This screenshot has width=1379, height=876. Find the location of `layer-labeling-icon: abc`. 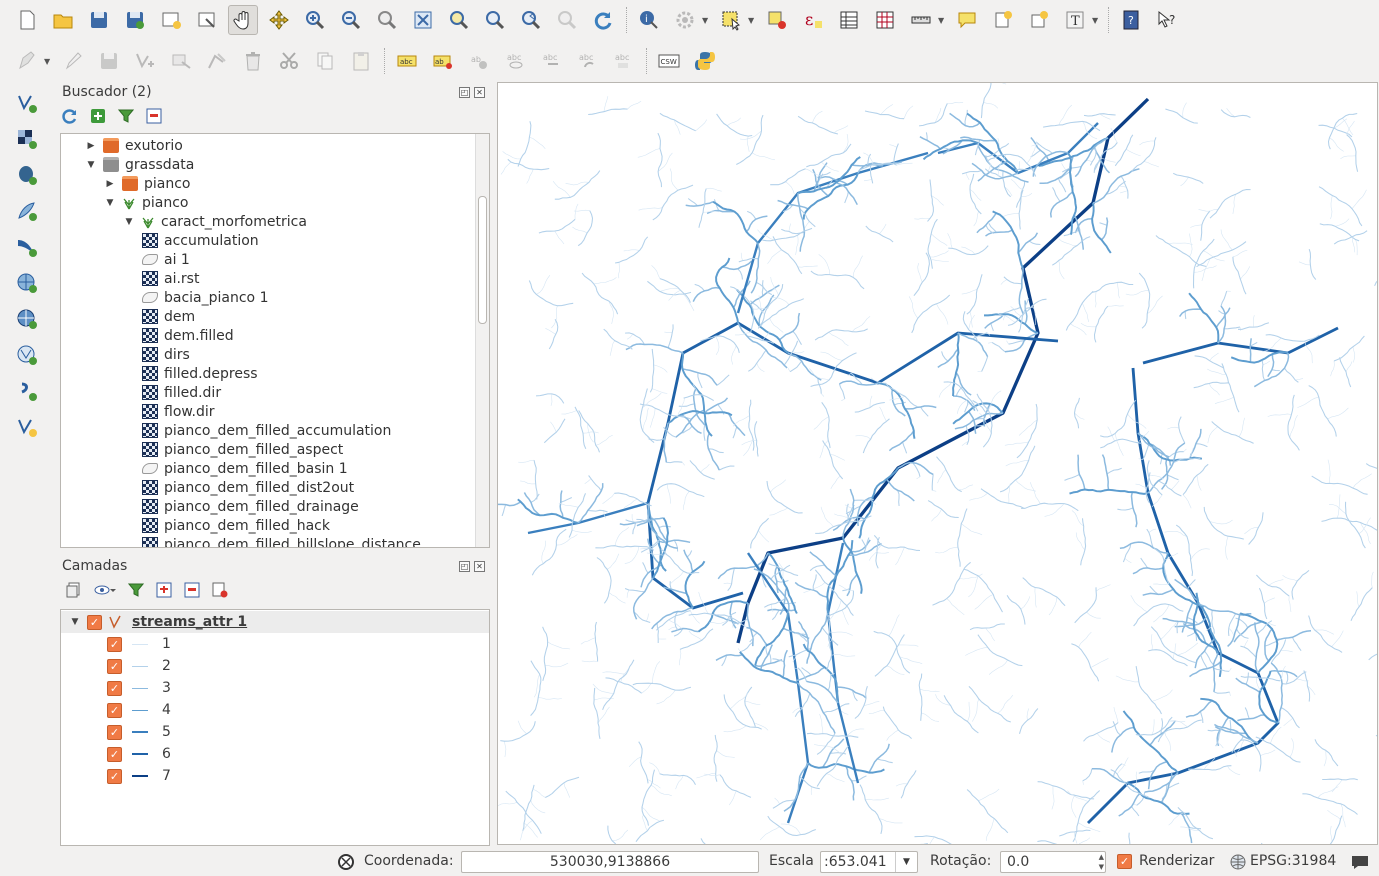

layer-labeling-icon: abc is located at coordinates (407, 61).